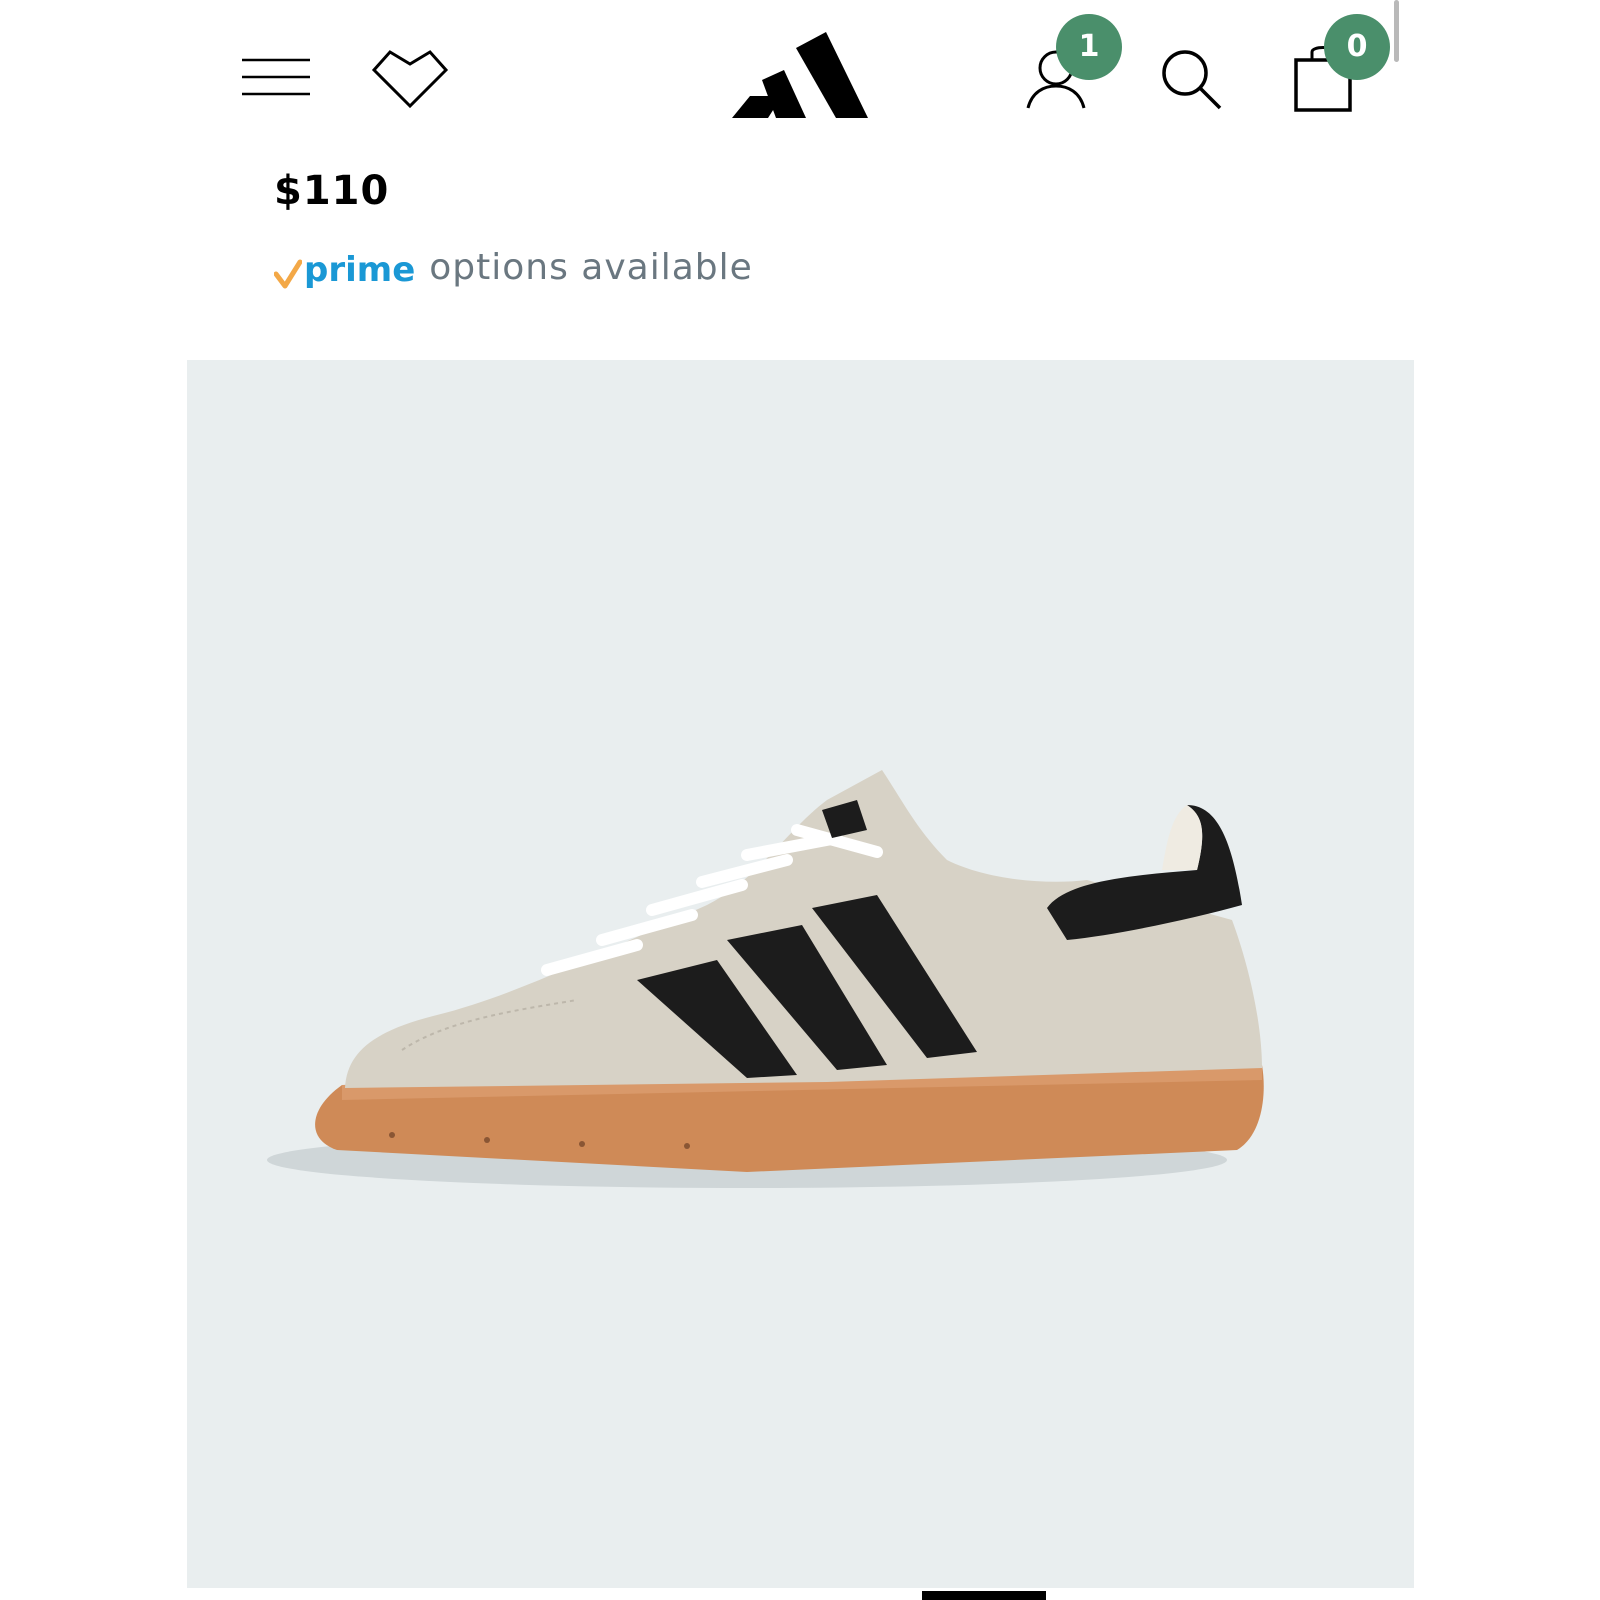 This screenshot has width=1600, height=1600. I want to click on top-navigation-bar: 1 0, so click(800, 75).